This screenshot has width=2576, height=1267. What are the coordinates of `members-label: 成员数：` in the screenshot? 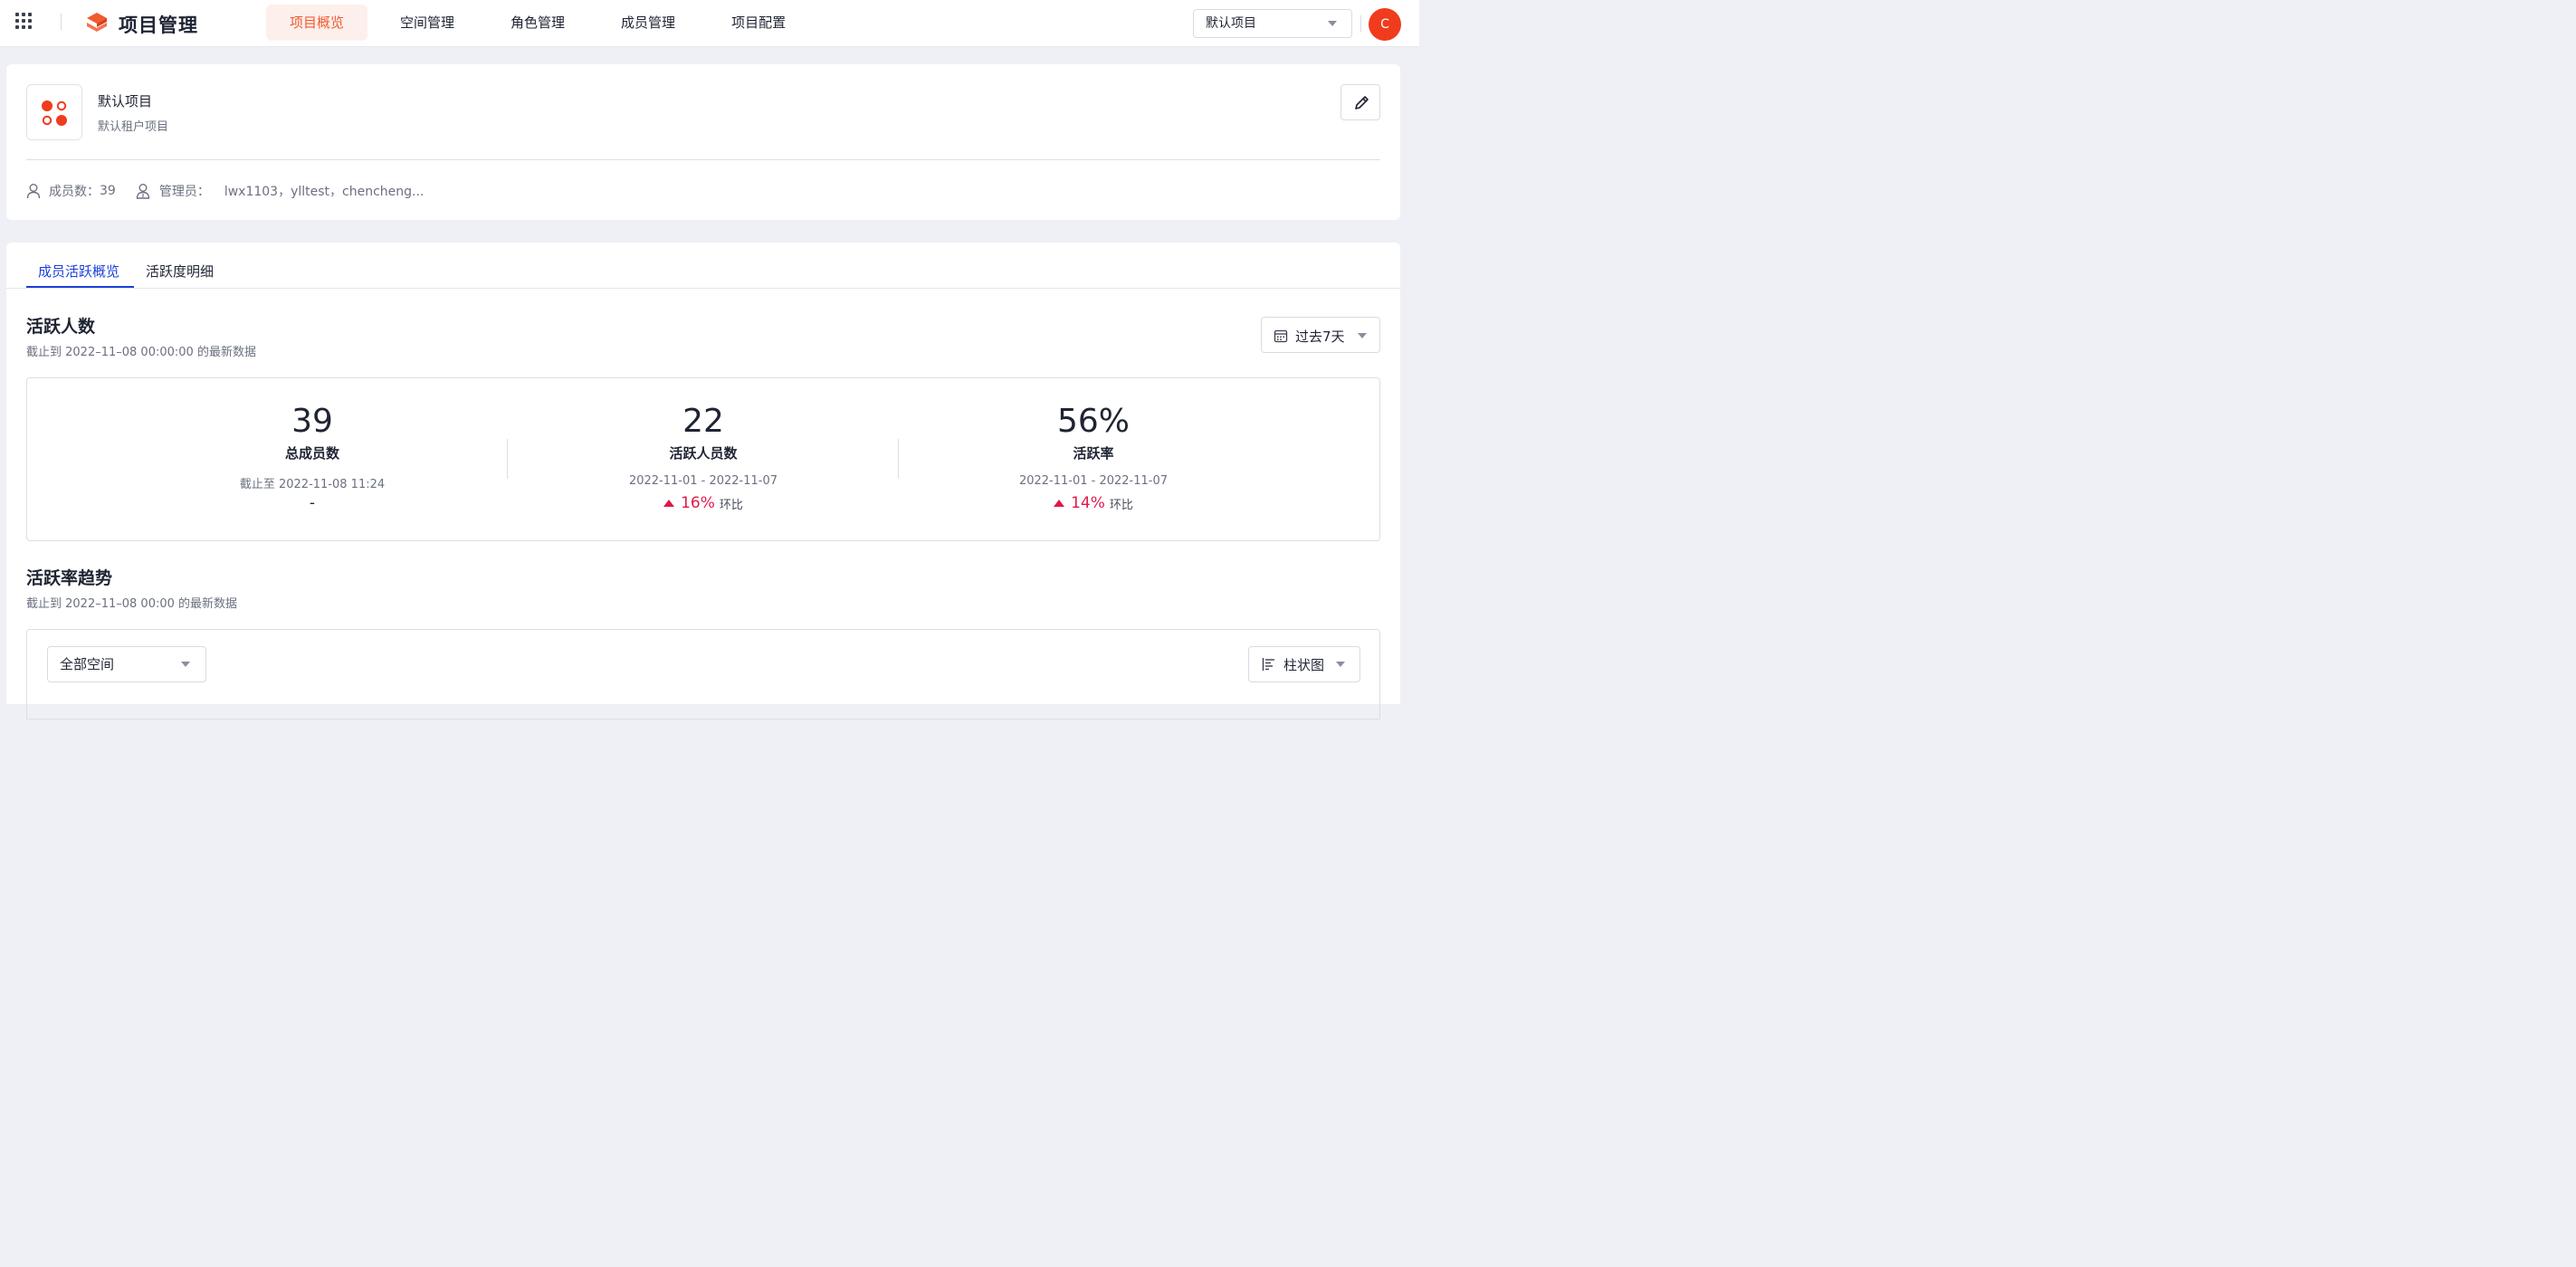 It's located at (75, 192).